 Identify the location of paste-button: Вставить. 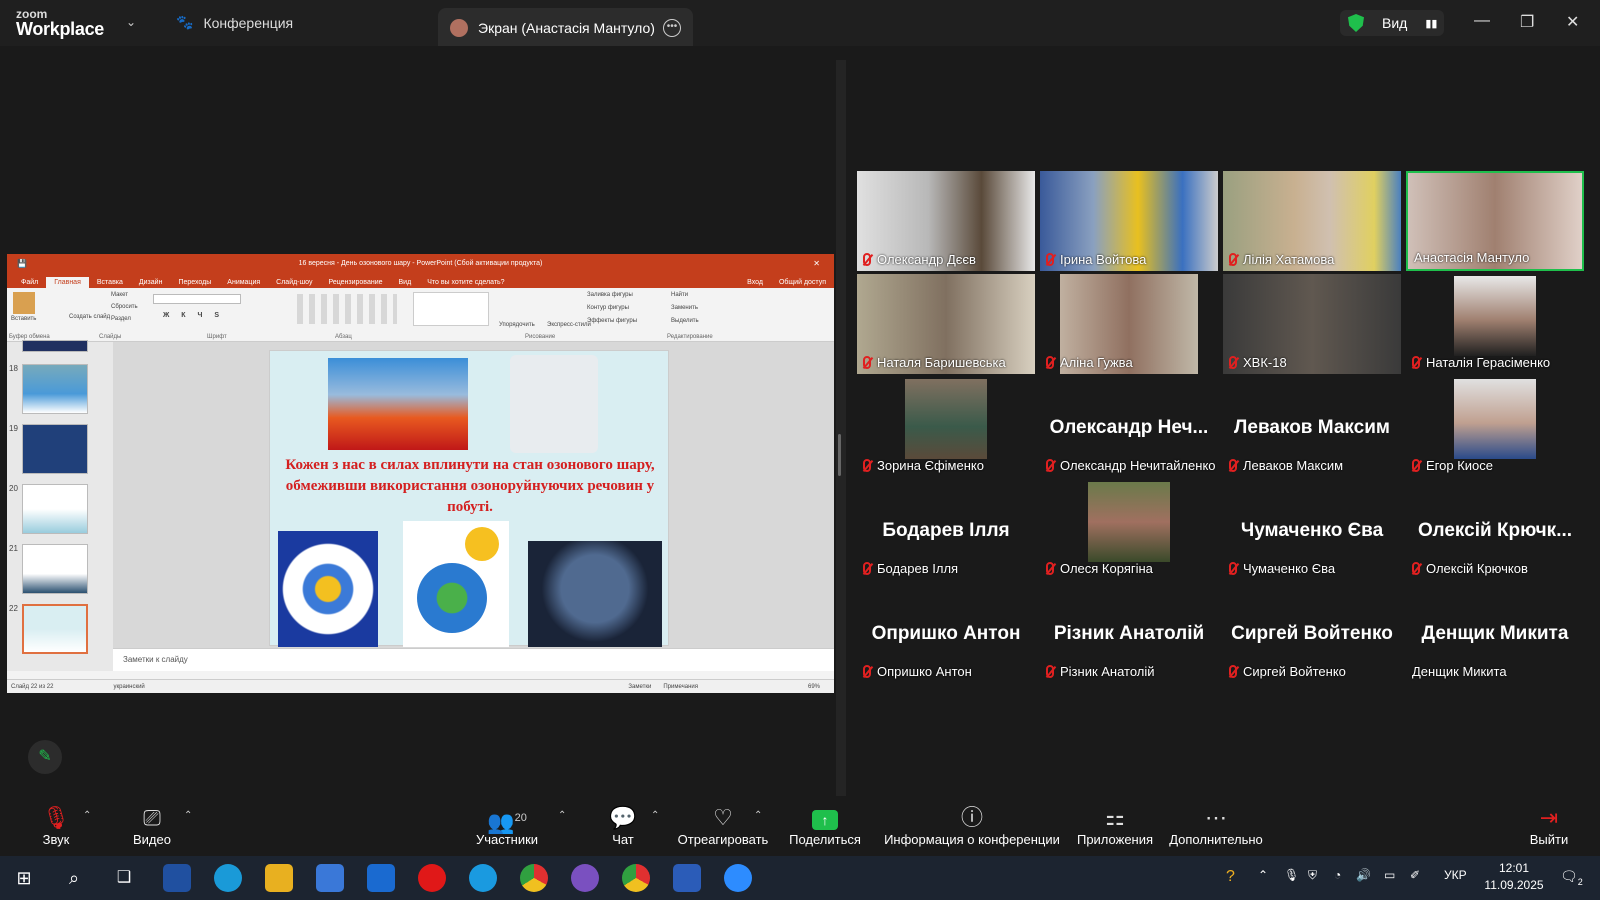
(23, 319).